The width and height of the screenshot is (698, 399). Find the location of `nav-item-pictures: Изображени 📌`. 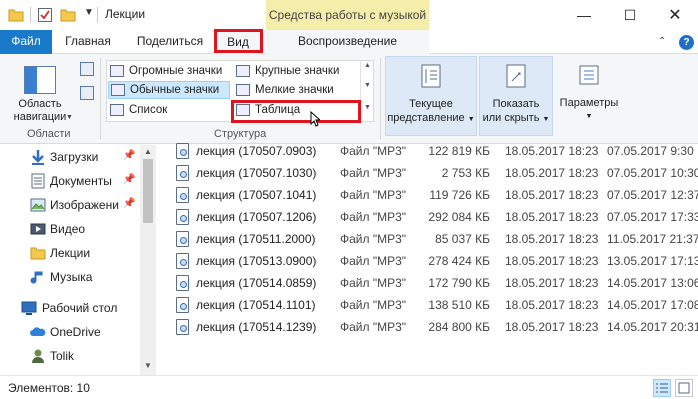

nav-item-pictures: Изображени 📌 is located at coordinates (70, 205).